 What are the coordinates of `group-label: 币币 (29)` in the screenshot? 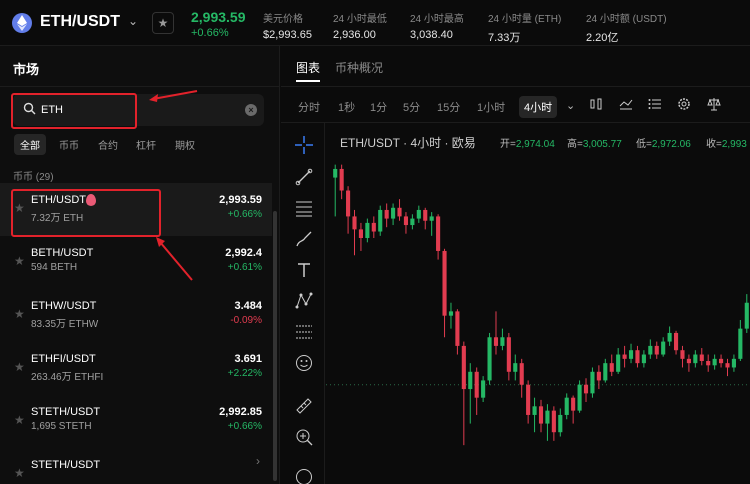 It's located at (33, 177).